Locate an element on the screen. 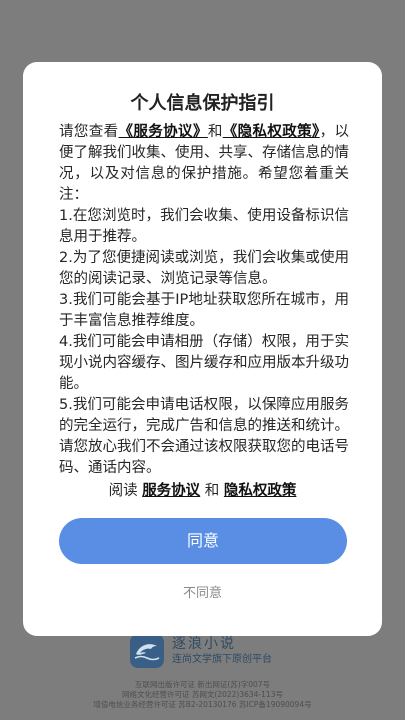 The image size is (405, 720). read-service-link: 服务协议 is located at coordinates (171, 491).